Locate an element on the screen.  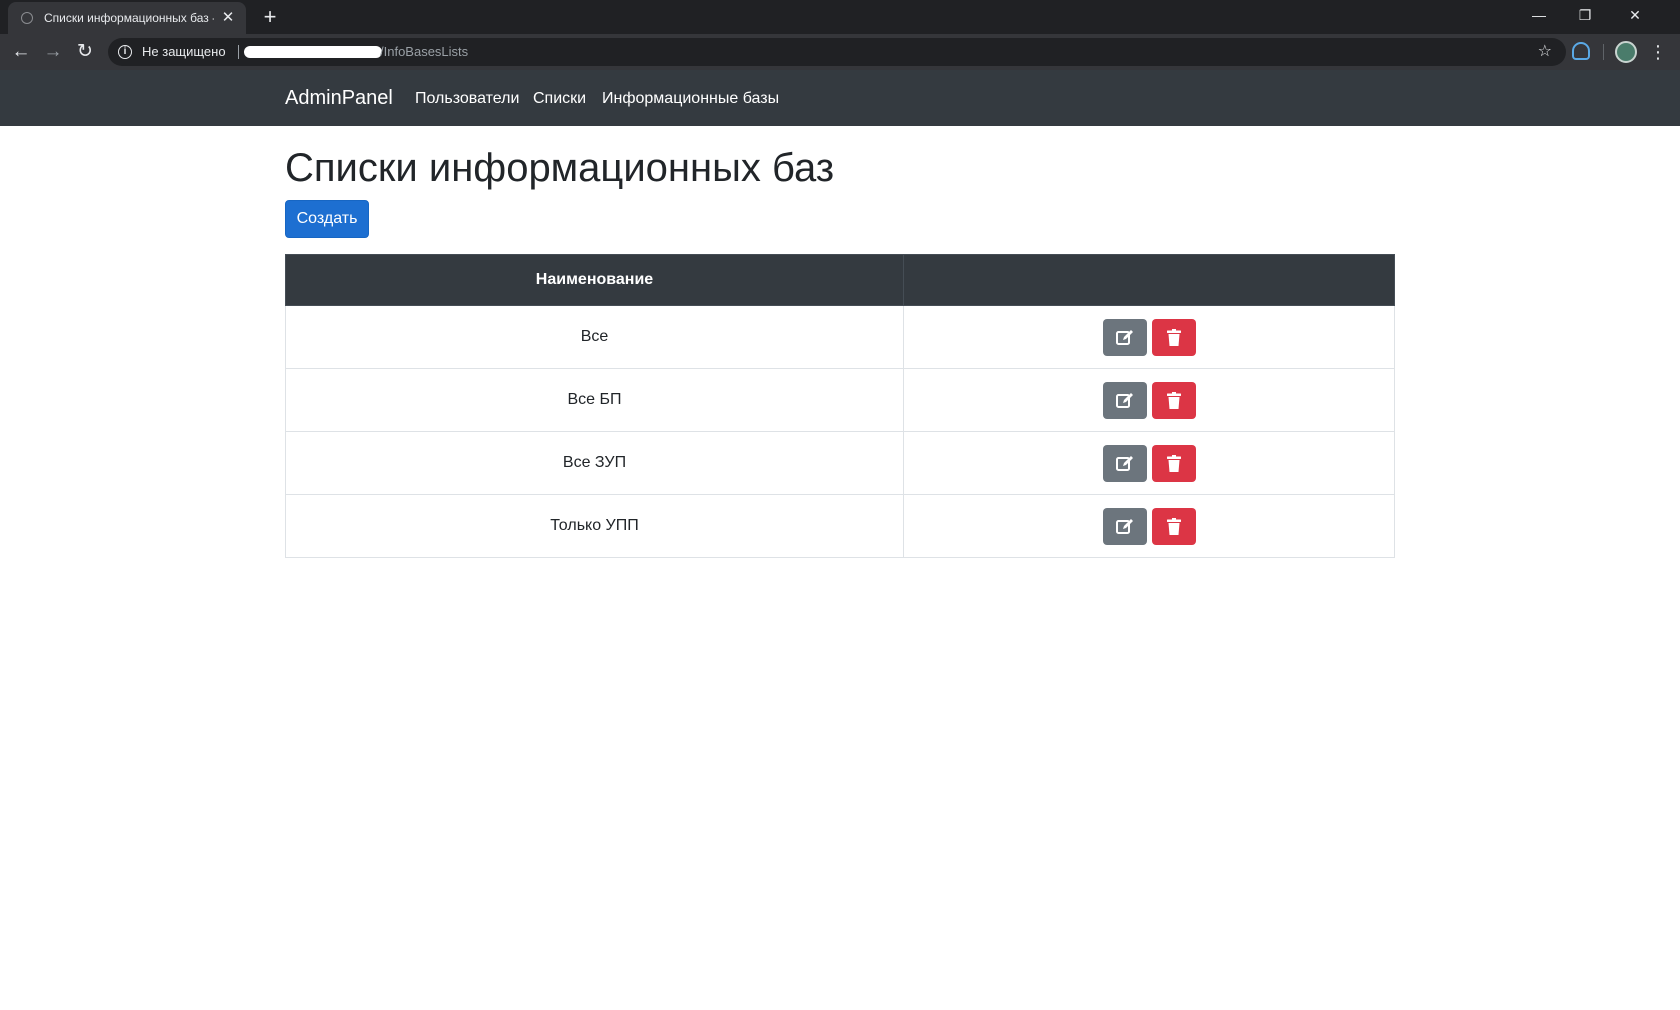
table-row: Все ЗУП is located at coordinates (840, 463).